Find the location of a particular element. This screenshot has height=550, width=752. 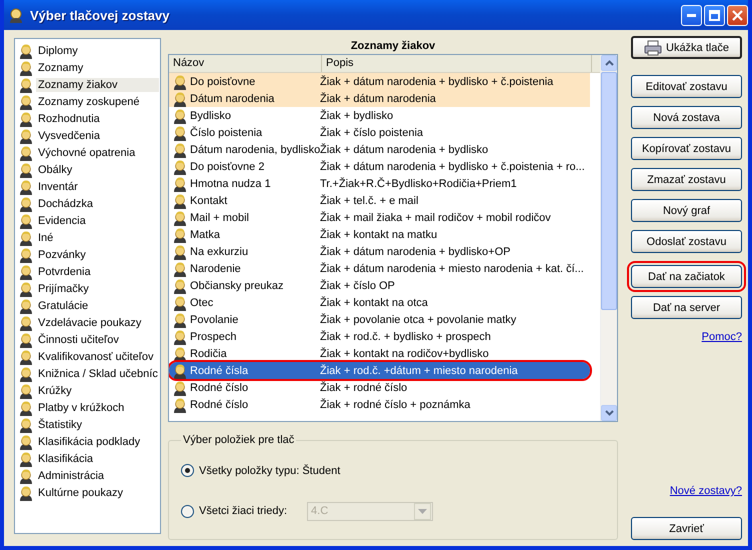

table-row: Dátum narodenia Žiak + dátum narodenia is located at coordinates (379, 98).